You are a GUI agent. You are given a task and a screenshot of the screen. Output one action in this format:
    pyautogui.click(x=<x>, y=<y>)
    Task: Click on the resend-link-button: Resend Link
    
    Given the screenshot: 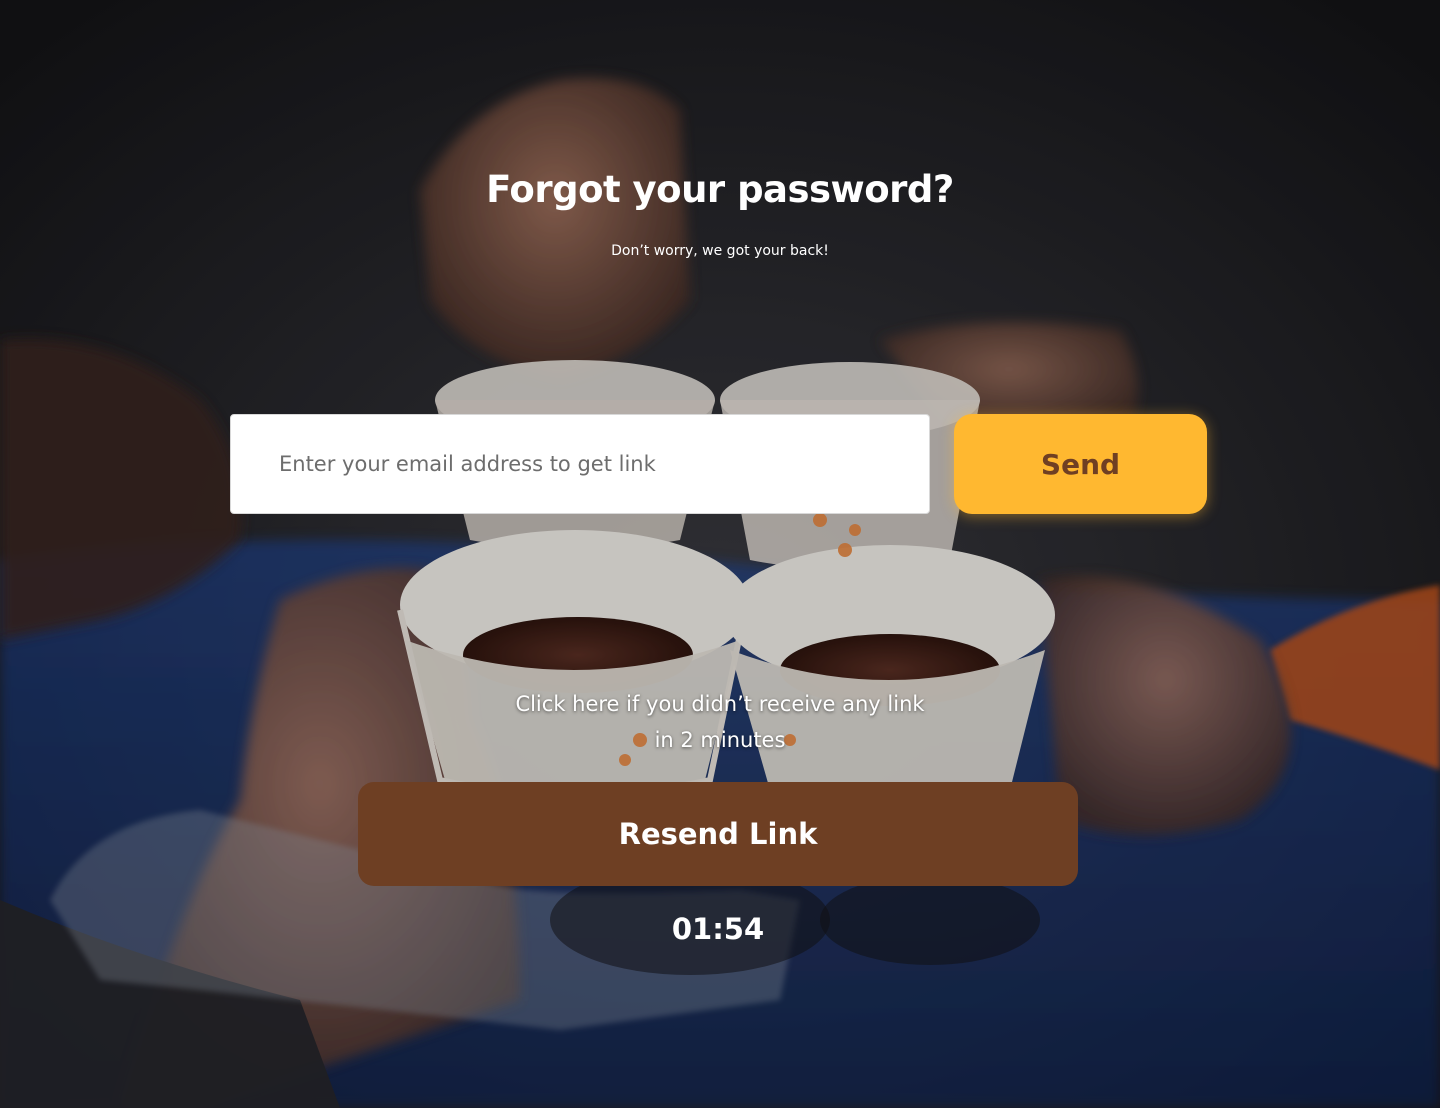 What is the action you would take?
    pyautogui.click(x=718, y=834)
    